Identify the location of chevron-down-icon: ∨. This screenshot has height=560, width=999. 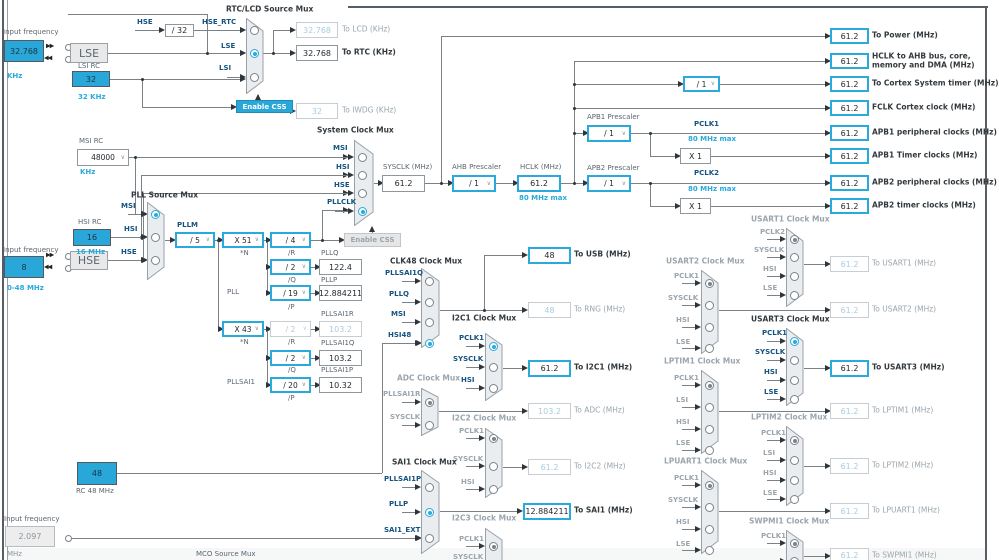
(256, 240).